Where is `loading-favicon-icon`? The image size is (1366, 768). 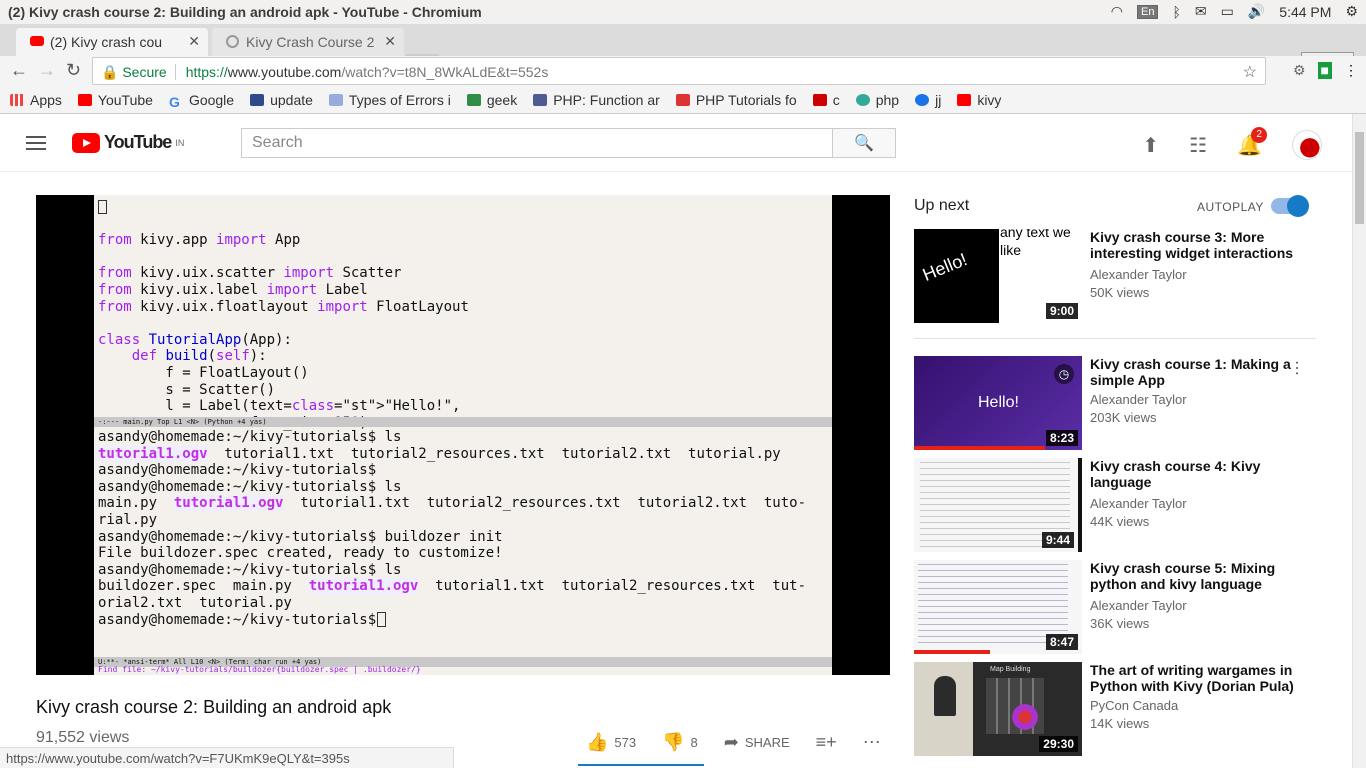
loading-favicon-icon is located at coordinates (232, 41).